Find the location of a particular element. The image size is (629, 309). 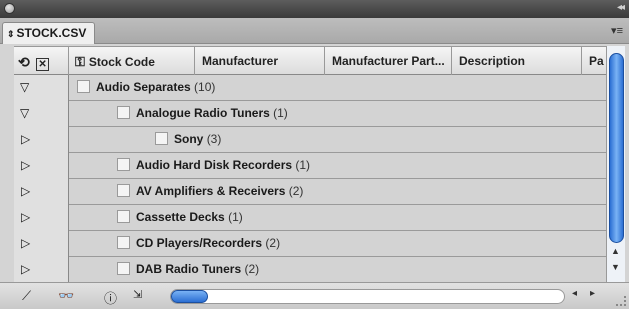

row-label: Analogue Radio Tuners (1) is located at coordinates (202, 114).